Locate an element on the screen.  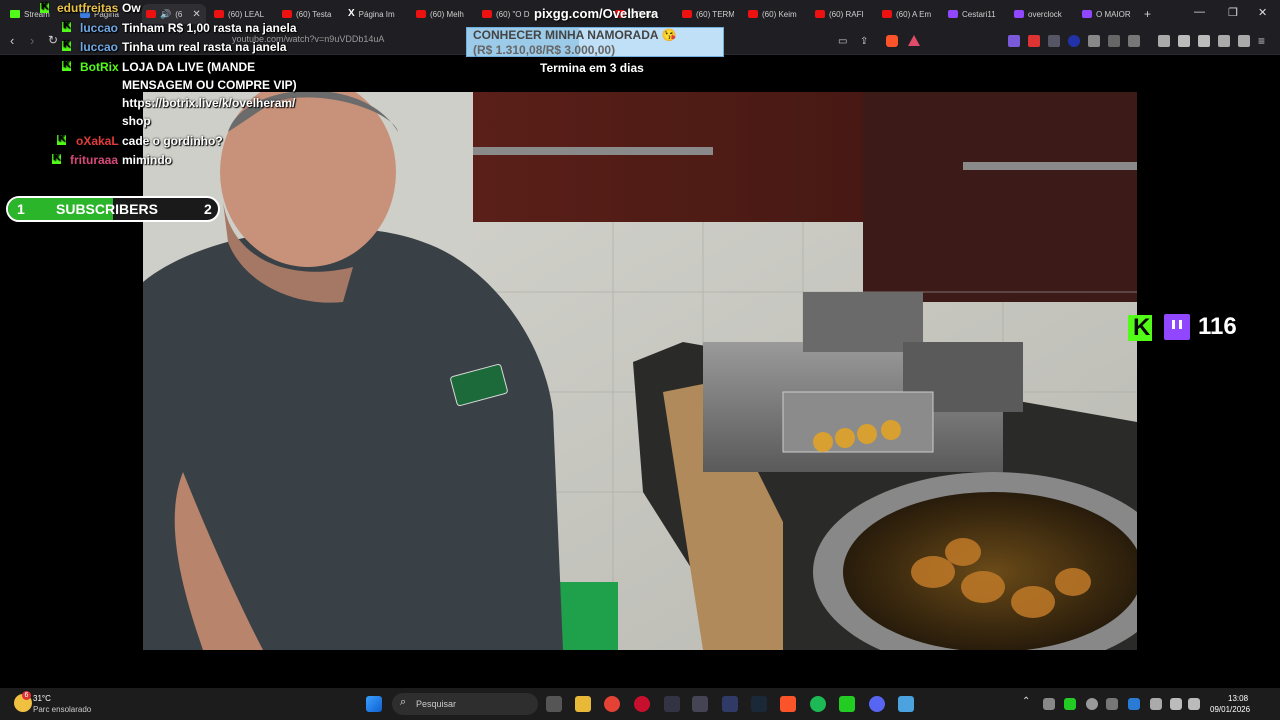
tab-twitch: overclock is located at coordinates (1043, 14).